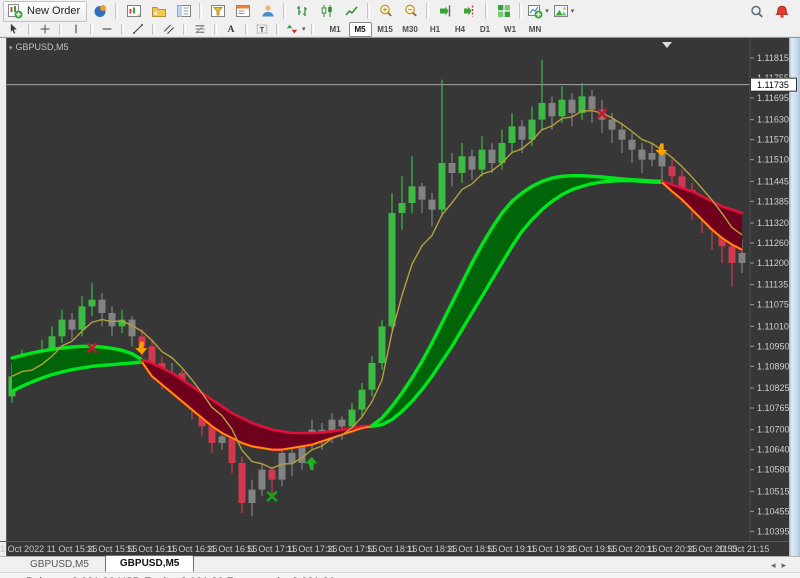  I want to click on candlestick-chart-icon, so click(327, 11).